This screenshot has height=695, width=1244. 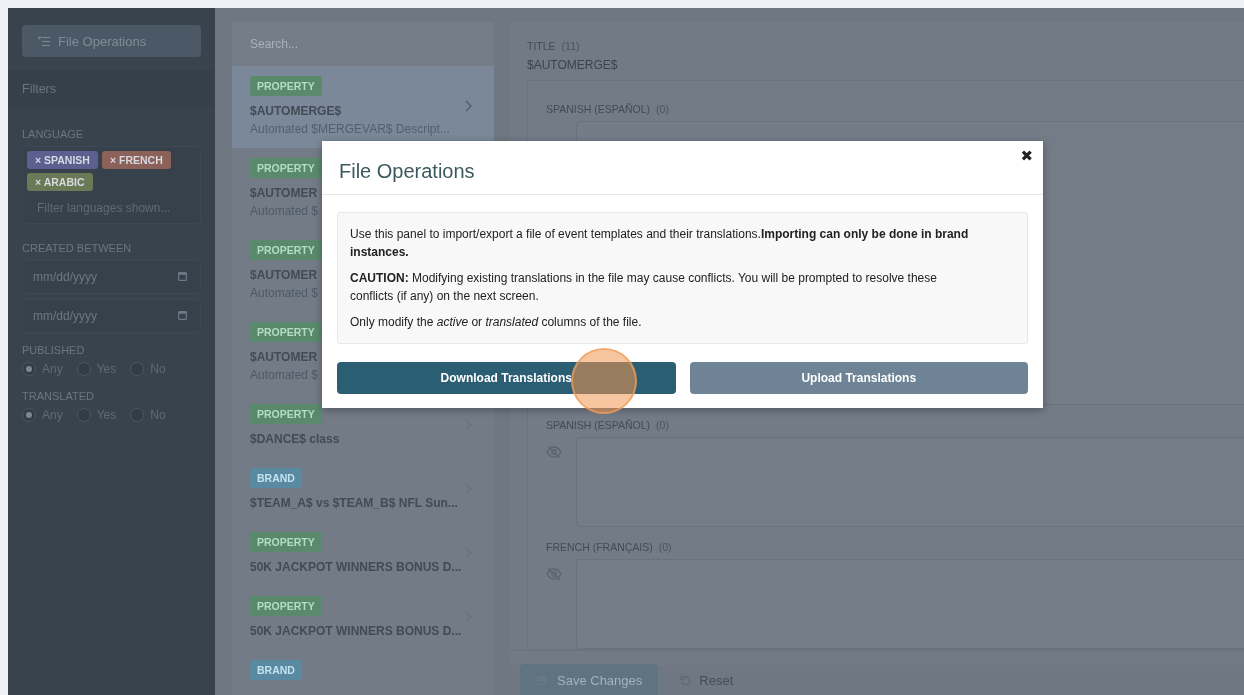 I want to click on dialog-title: File Operations, so click(x=407, y=171).